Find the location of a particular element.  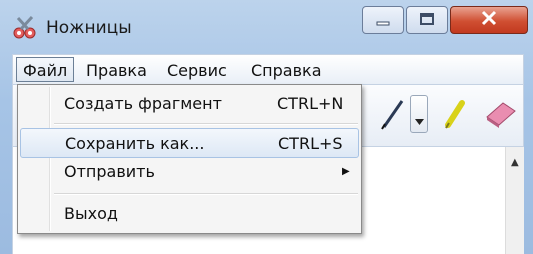

menu-item-new-snip: Создать фрагмент CTRL+N is located at coordinates (189, 104).